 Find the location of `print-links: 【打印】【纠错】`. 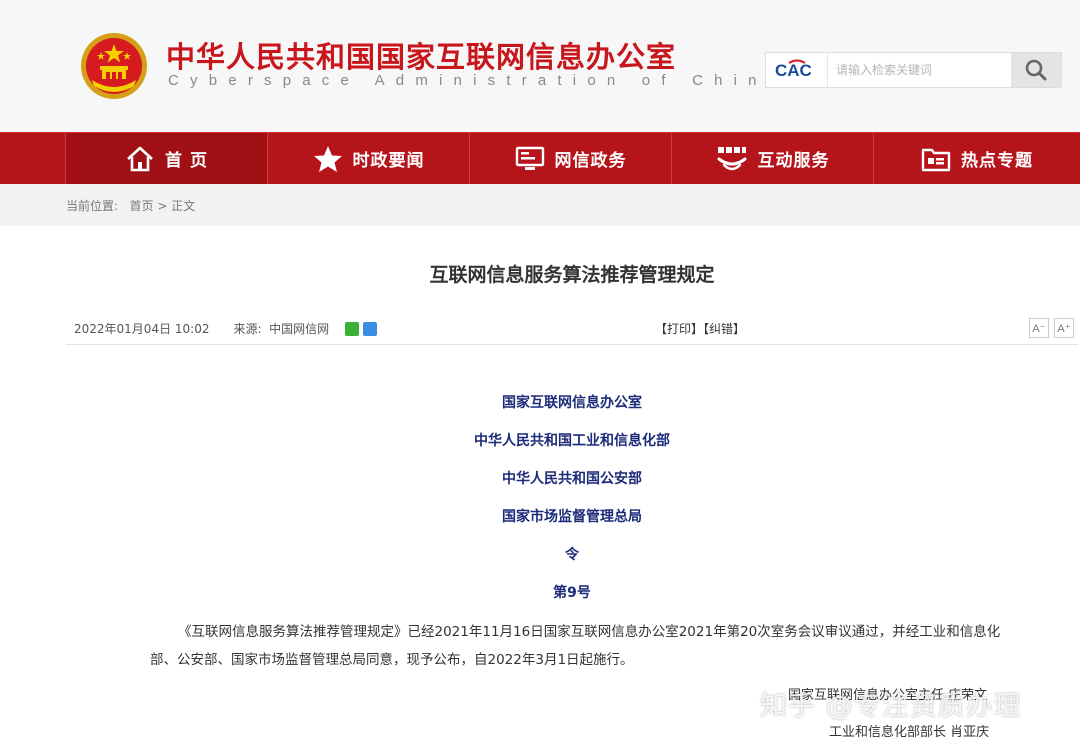

print-links: 【打印】【纠错】 is located at coordinates (700, 328).